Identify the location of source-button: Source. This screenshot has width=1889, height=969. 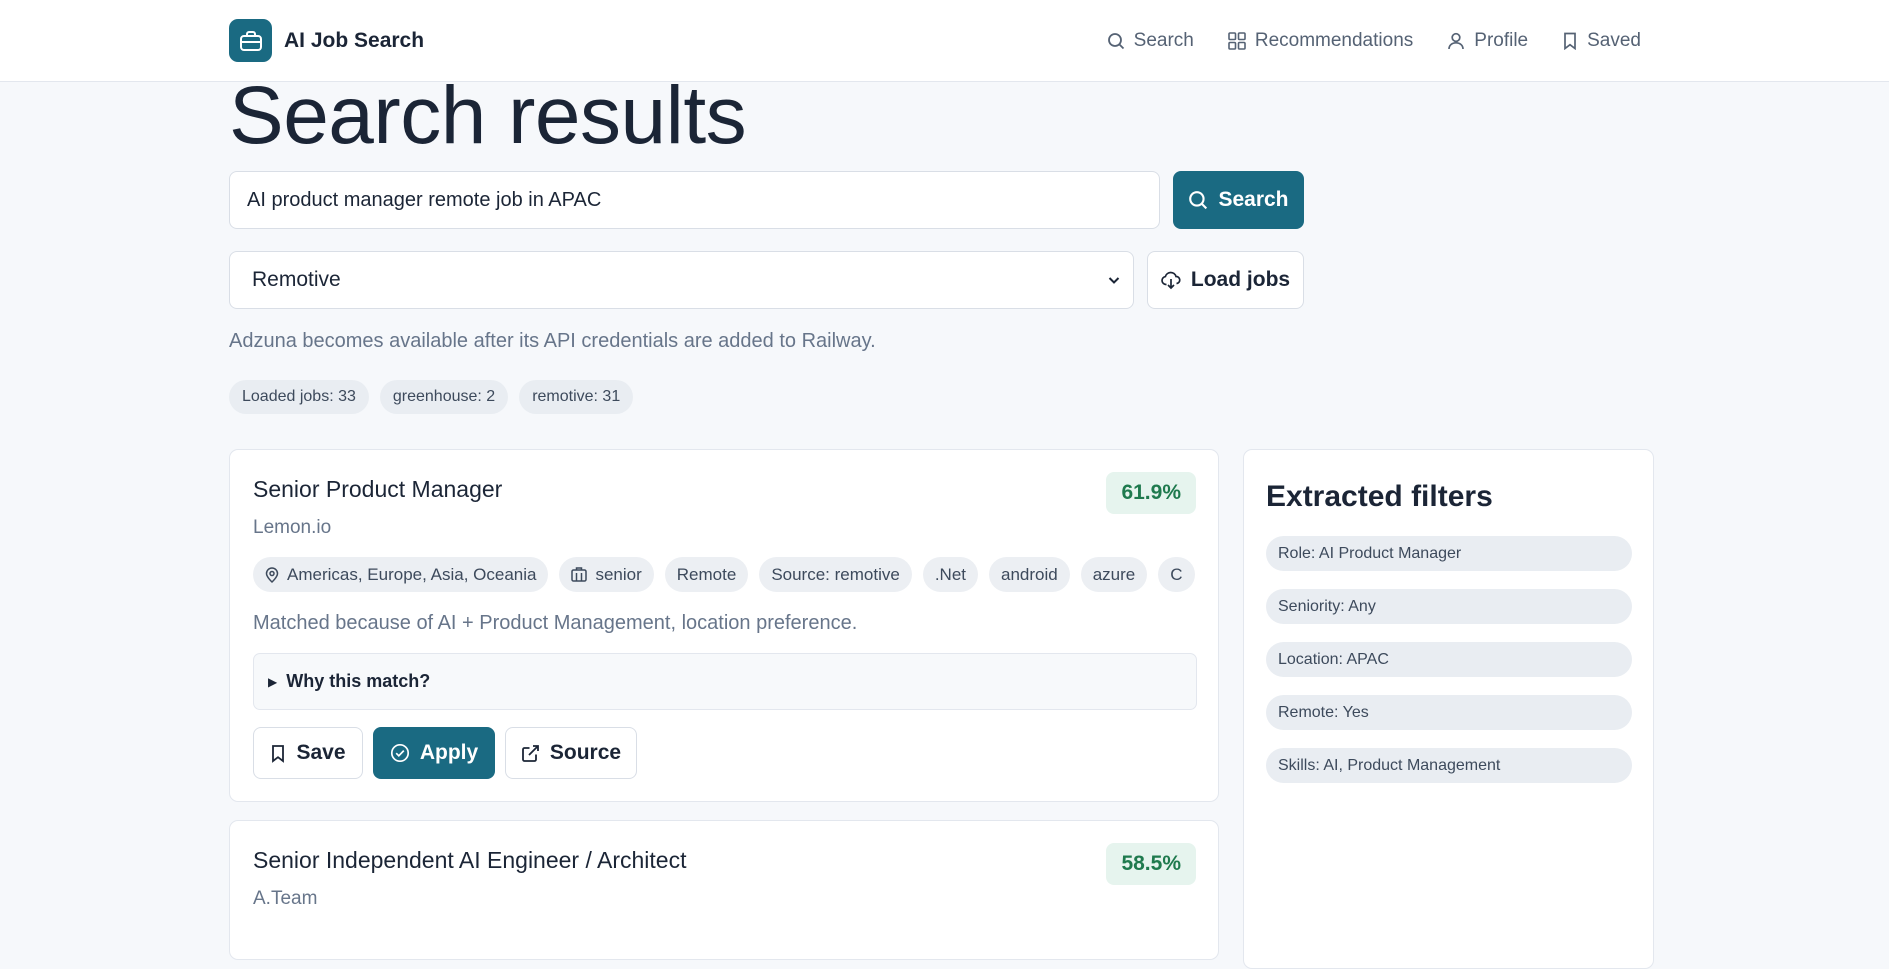
(571, 753).